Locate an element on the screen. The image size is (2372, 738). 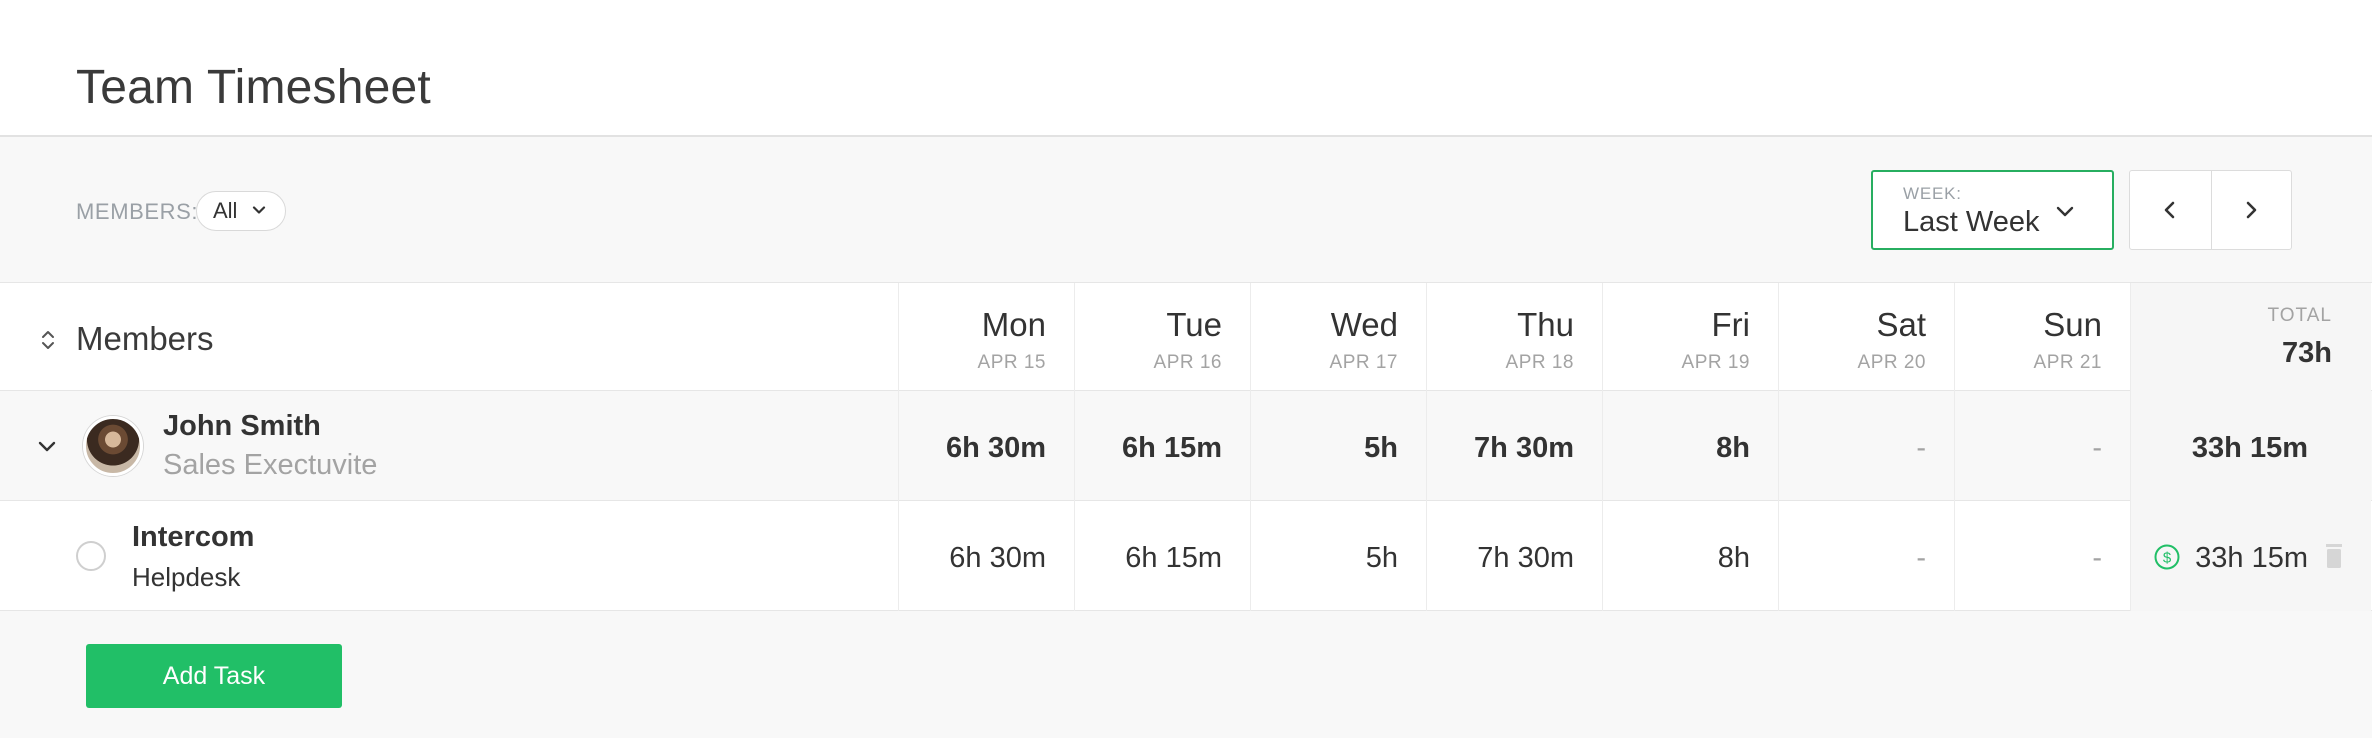
day-date: APR 17 is located at coordinates (1363, 362).